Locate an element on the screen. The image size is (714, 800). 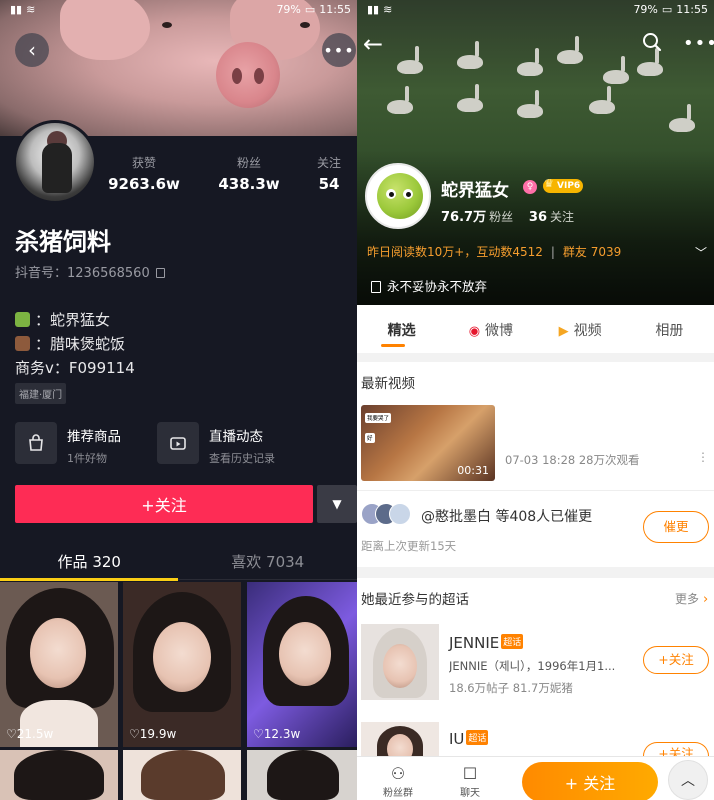
crown-icon: ♛ is located at coordinates (549, 183).